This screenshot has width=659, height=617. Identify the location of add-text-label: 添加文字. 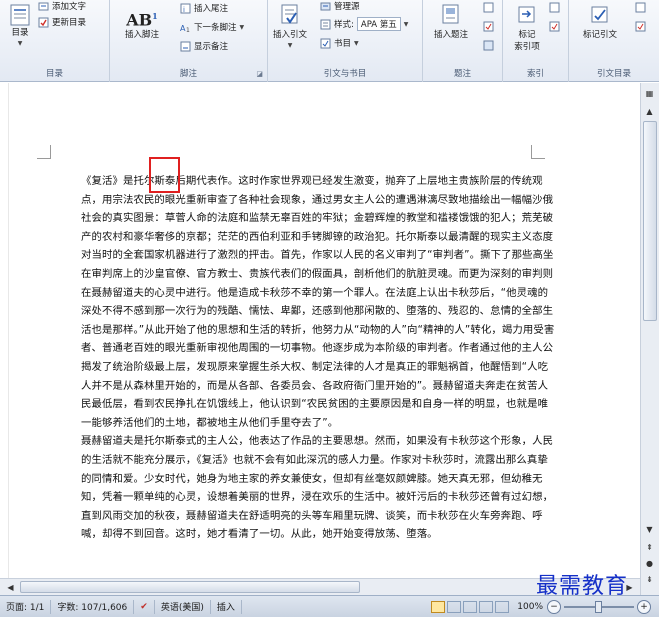
(69, 7).